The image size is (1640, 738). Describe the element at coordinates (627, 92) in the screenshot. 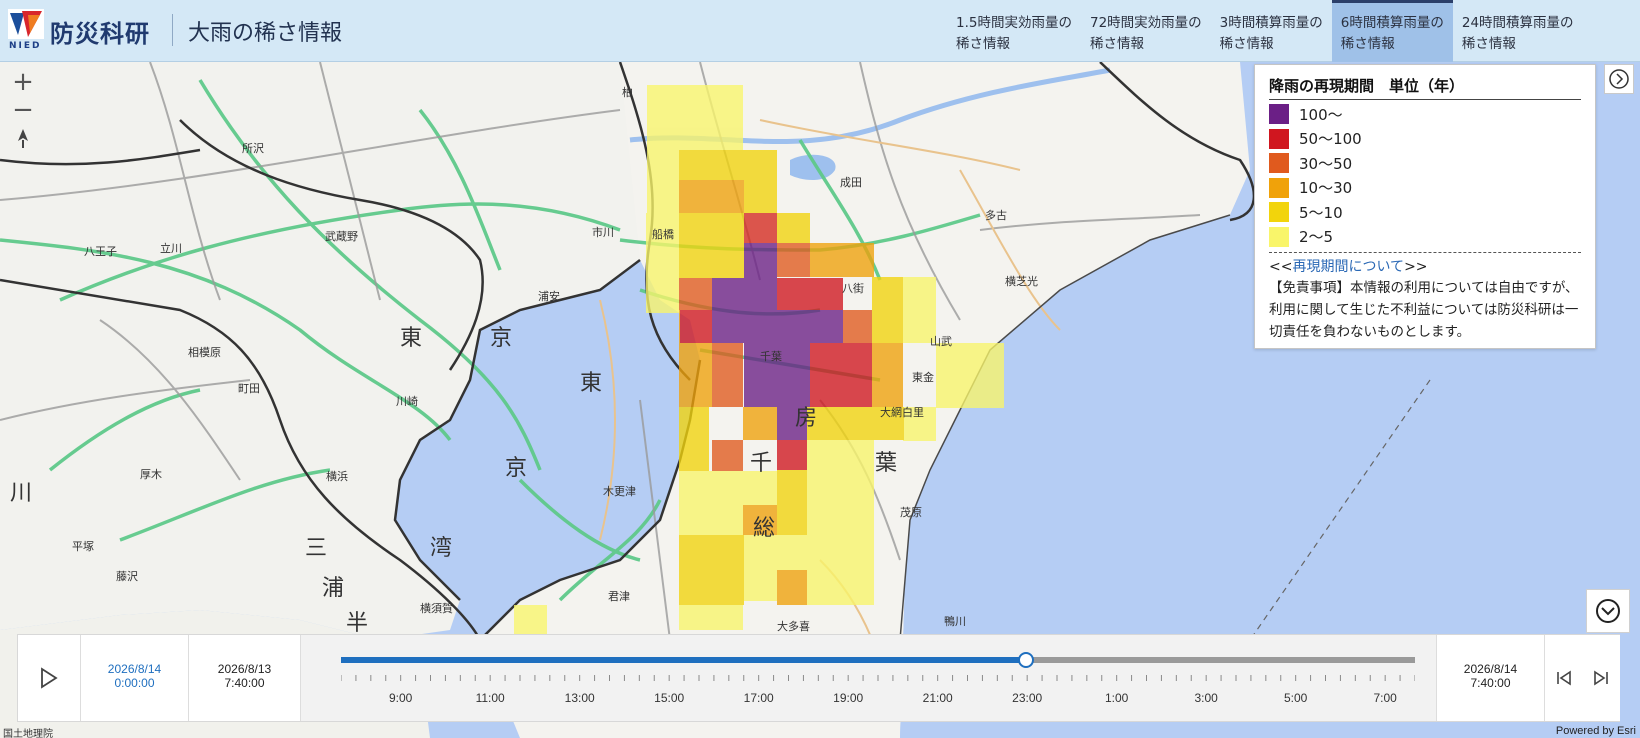

I see `map-label-kashiwa: 柏` at that location.